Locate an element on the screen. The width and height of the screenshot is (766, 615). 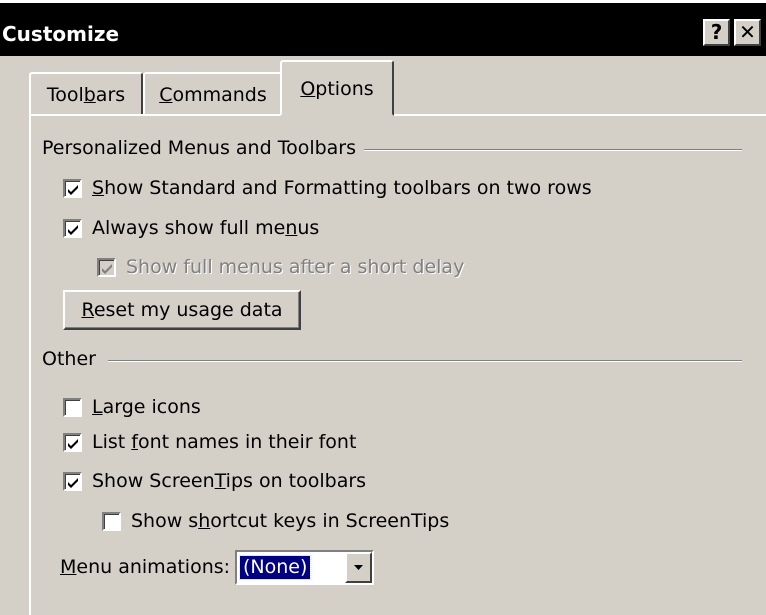
tab-commands-label: Commands is located at coordinates (213, 95).